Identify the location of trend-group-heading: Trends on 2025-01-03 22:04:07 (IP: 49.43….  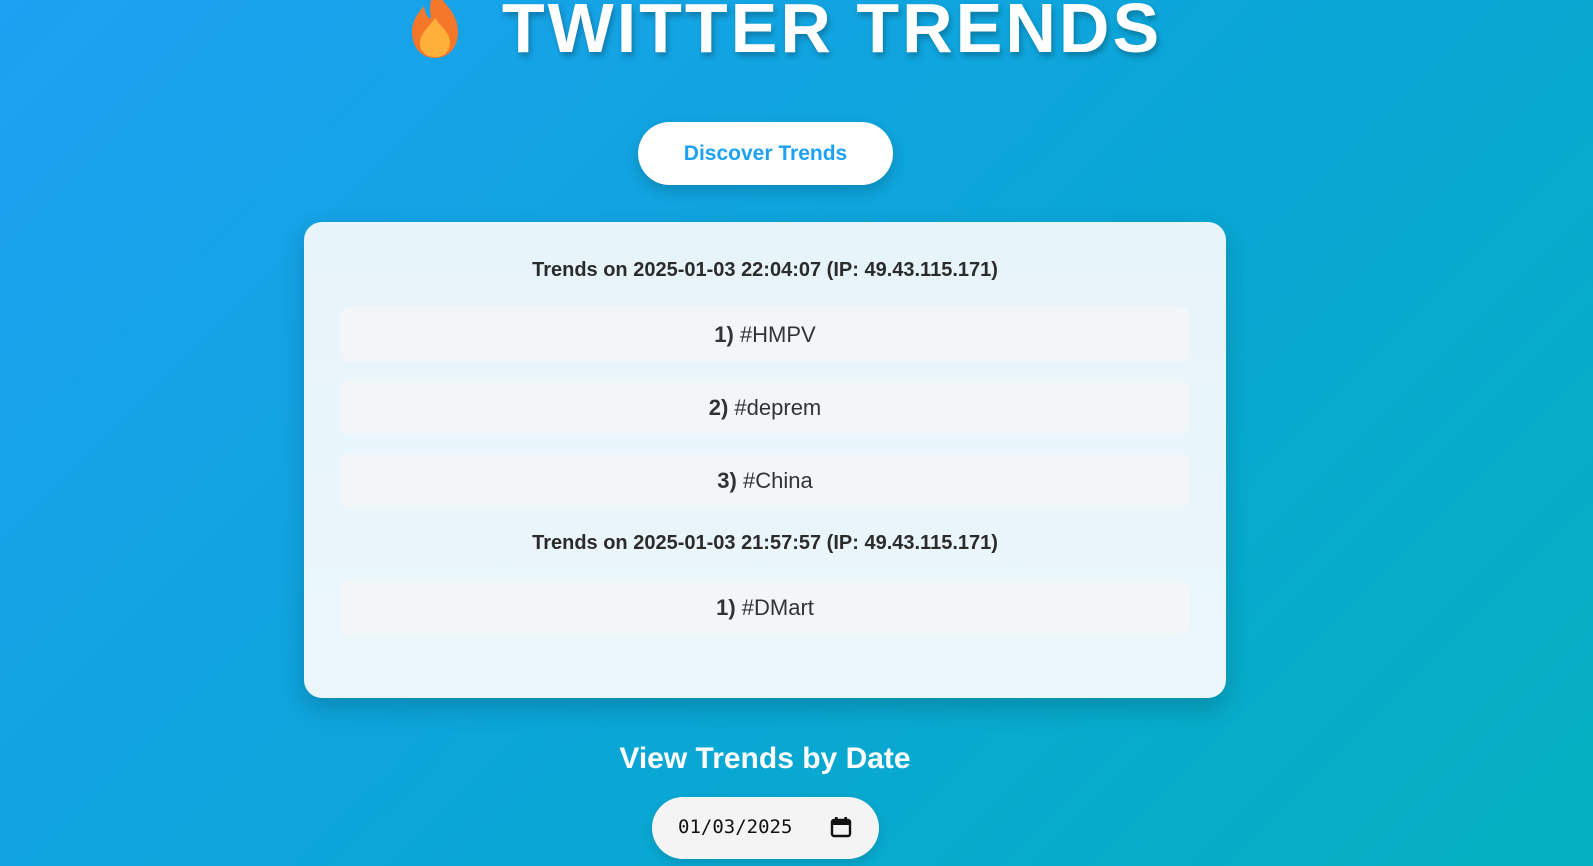
(765, 270).